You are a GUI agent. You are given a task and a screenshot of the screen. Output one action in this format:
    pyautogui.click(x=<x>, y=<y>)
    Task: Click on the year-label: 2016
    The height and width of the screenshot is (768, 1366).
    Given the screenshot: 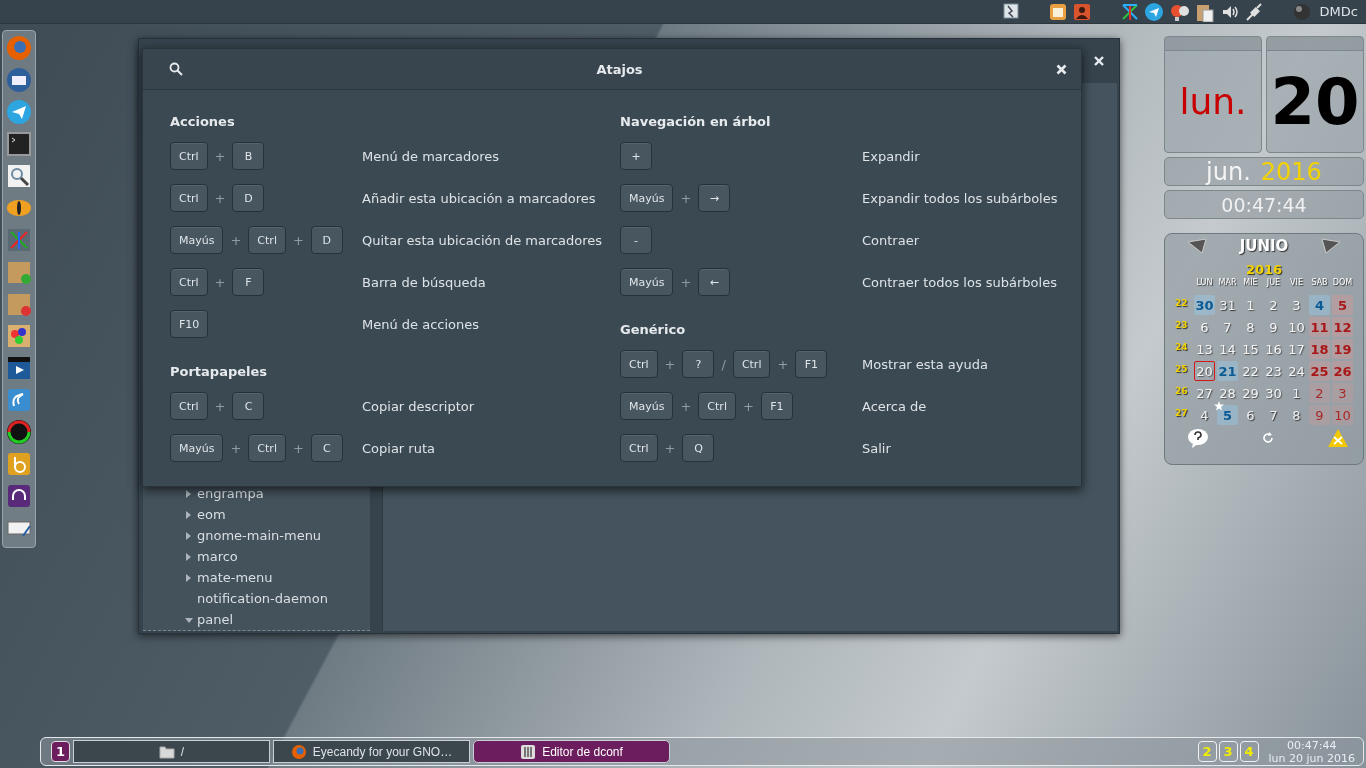 What is the action you would take?
    pyautogui.click(x=1291, y=171)
    